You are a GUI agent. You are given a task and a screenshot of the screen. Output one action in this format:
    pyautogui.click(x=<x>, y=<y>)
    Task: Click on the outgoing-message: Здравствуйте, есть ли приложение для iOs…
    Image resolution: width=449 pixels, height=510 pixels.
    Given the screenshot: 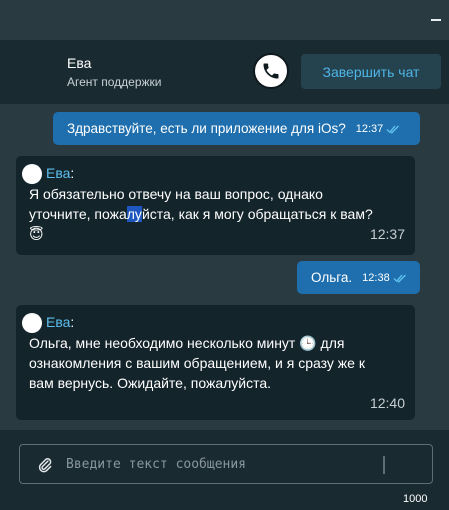 What is the action you would take?
    pyautogui.click(x=236, y=128)
    